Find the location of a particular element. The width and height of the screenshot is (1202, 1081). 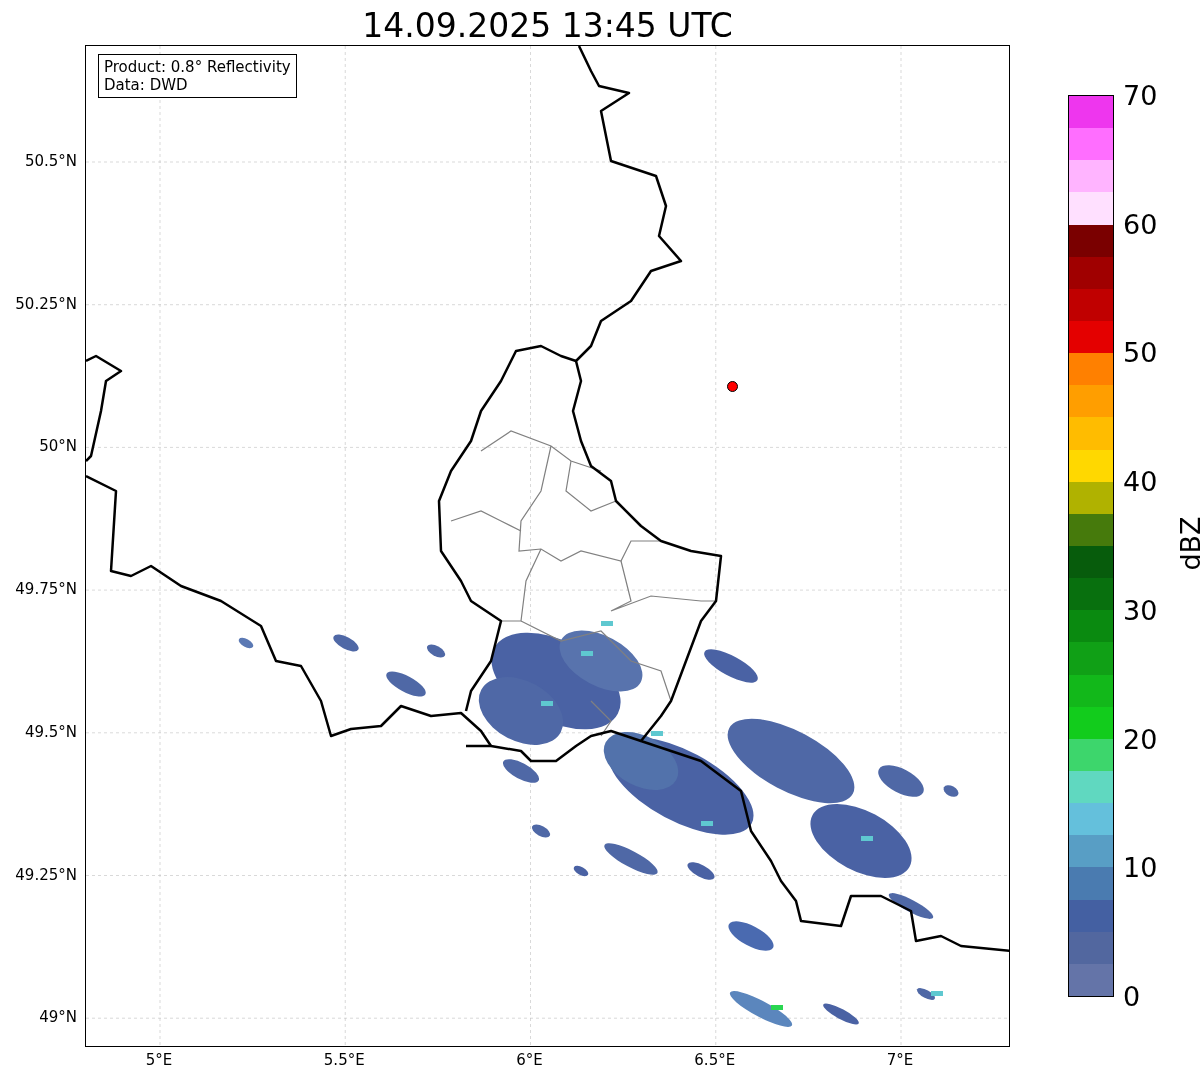

info-text: Data: DWD is located at coordinates (146, 85).